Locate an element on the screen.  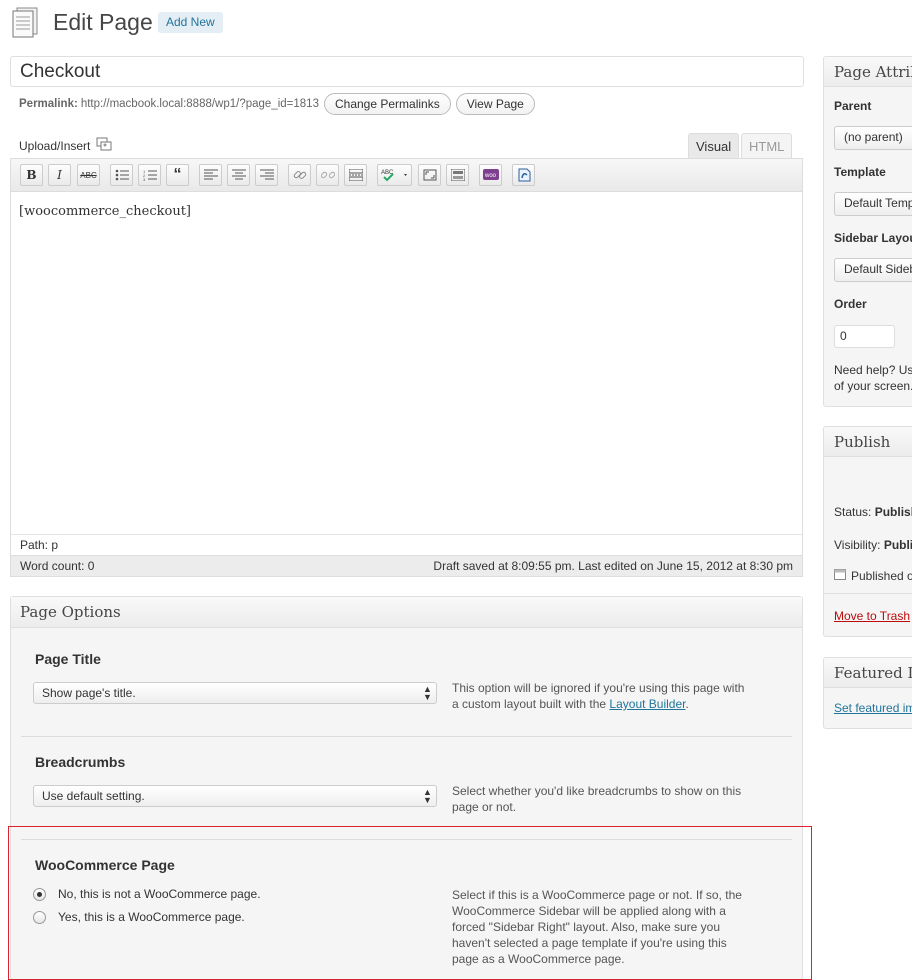
upload-insert-label: Upload/Insert is located at coordinates (54, 146).